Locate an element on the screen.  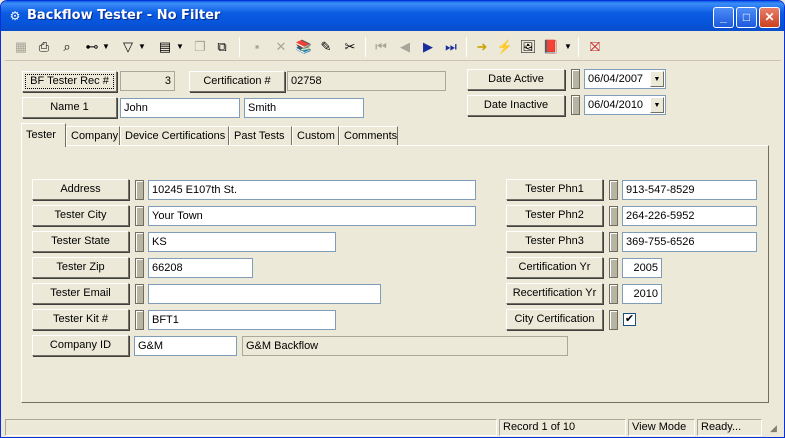
date-active-combo: 06/04/2007 ▼ is located at coordinates (625, 79).